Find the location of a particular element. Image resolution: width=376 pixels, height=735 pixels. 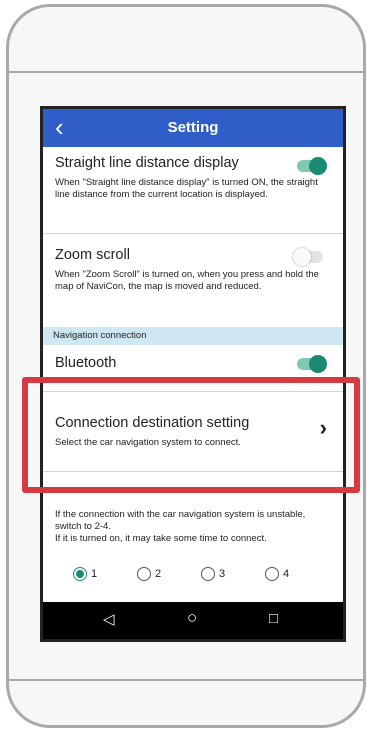

nav-home-icon: ○ is located at coordinates (192, 618).